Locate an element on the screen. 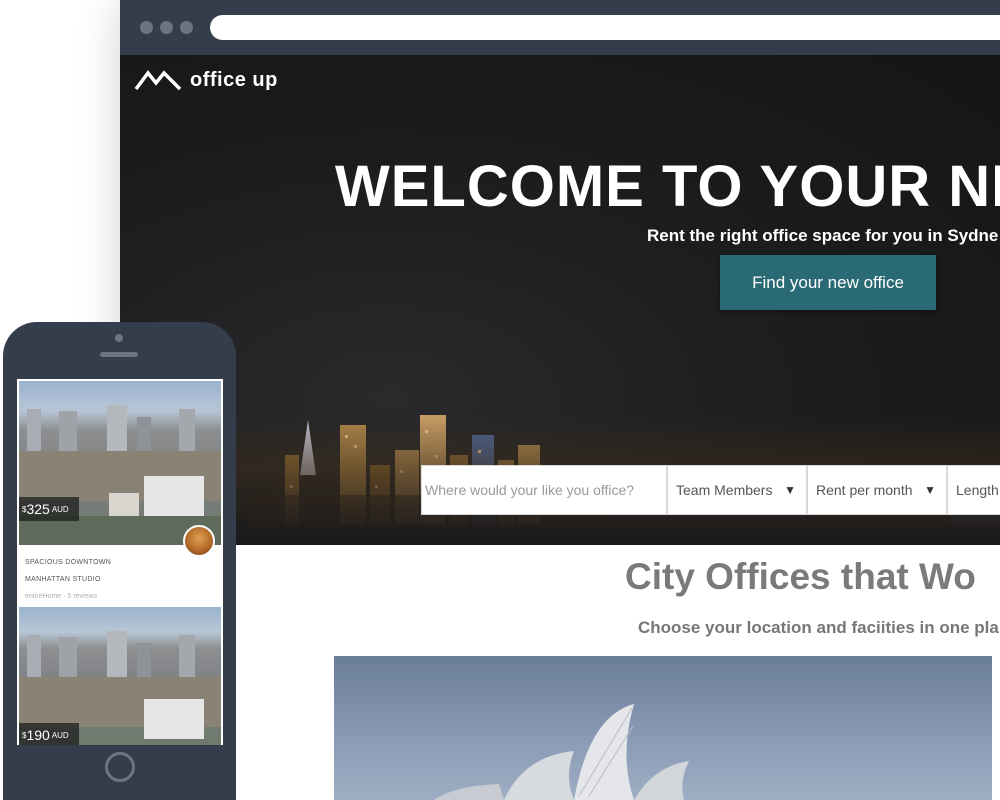 The height and width of the screenshot is (800, 1000). hero-title: WELCOME TO YOUR NE is located at coordinates (667, 186).